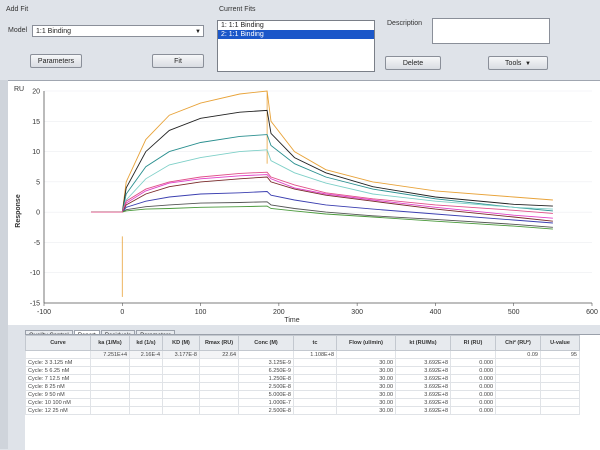 This screenshot has height=450, width=600. I want to click on table-cell: 7.251E+4, so click(110, 354).